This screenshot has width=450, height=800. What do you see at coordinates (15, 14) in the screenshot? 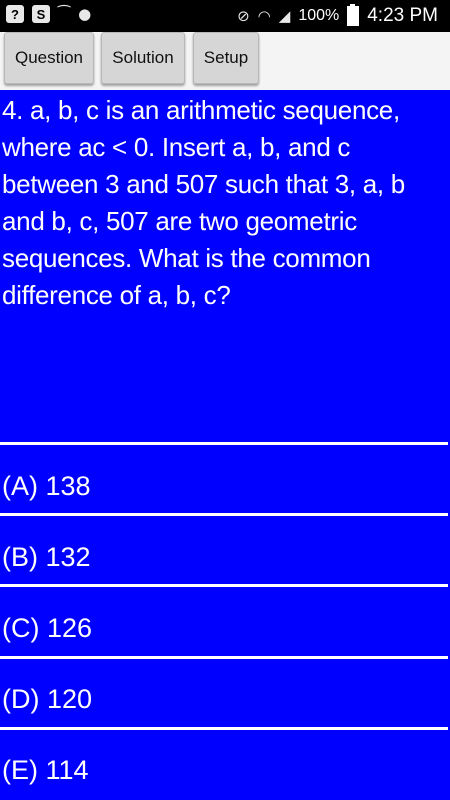
I see `help-box-icon: ?` at bounding box center [15, 14].